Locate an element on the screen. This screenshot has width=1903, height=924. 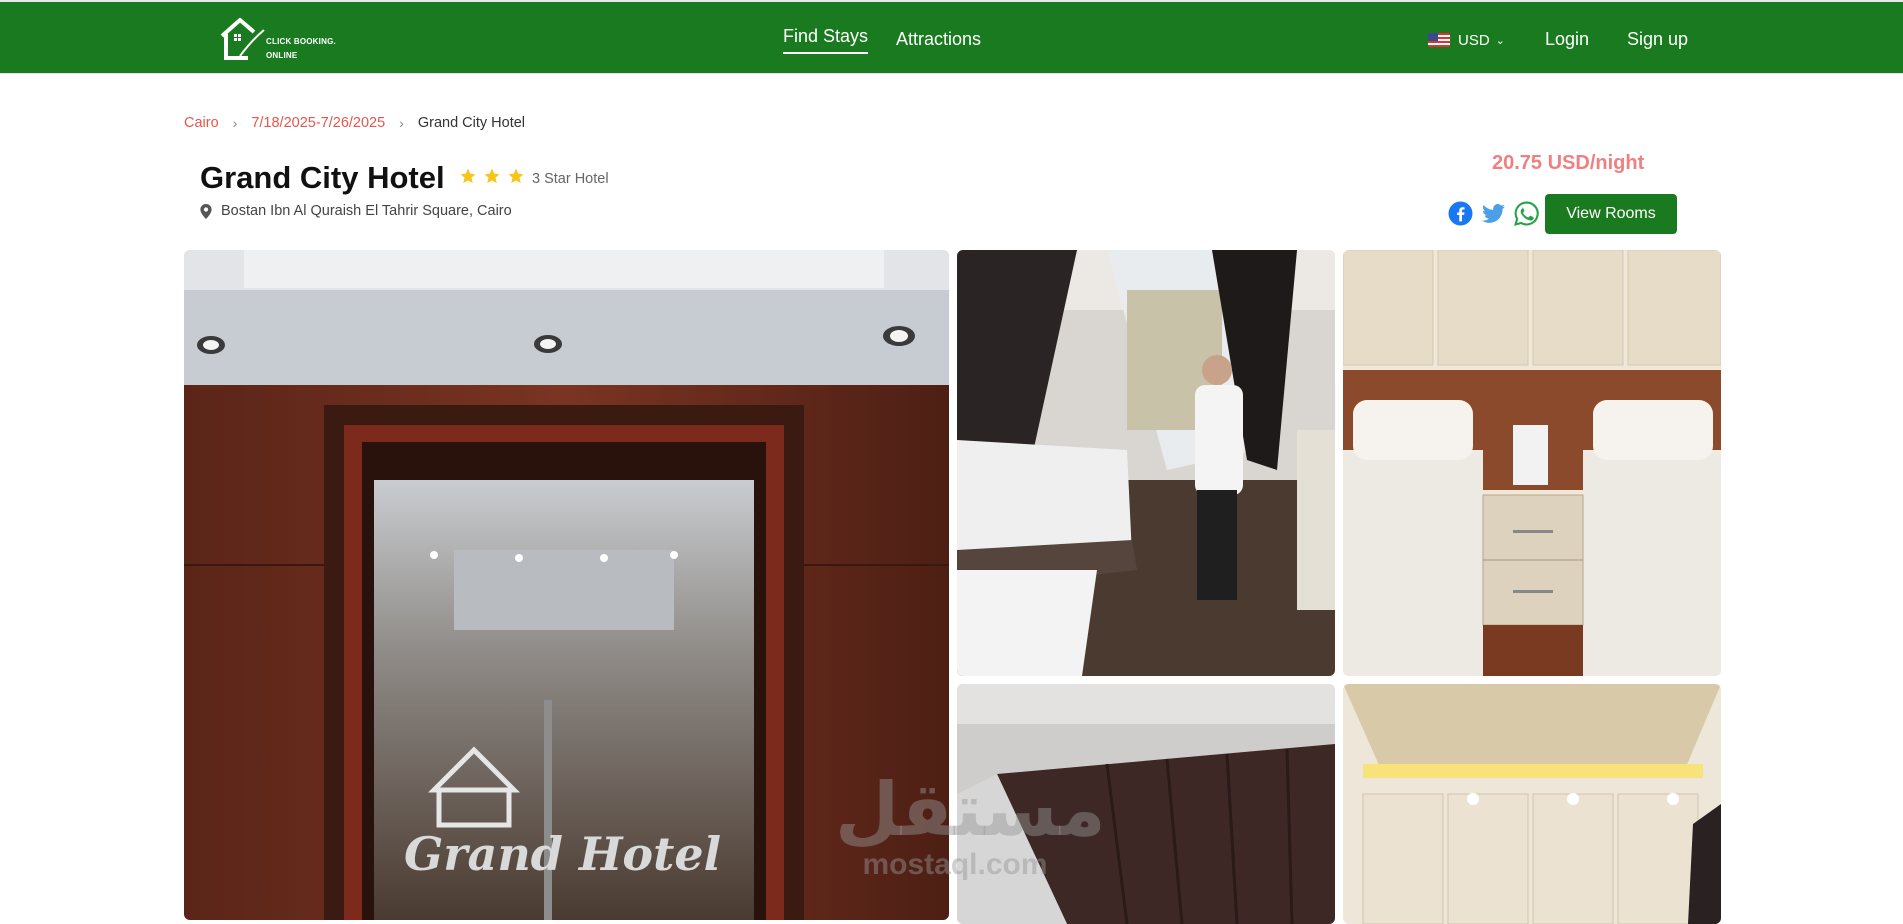
chevron-down-icon: ⌄ is located at coordinates (1500, 40).